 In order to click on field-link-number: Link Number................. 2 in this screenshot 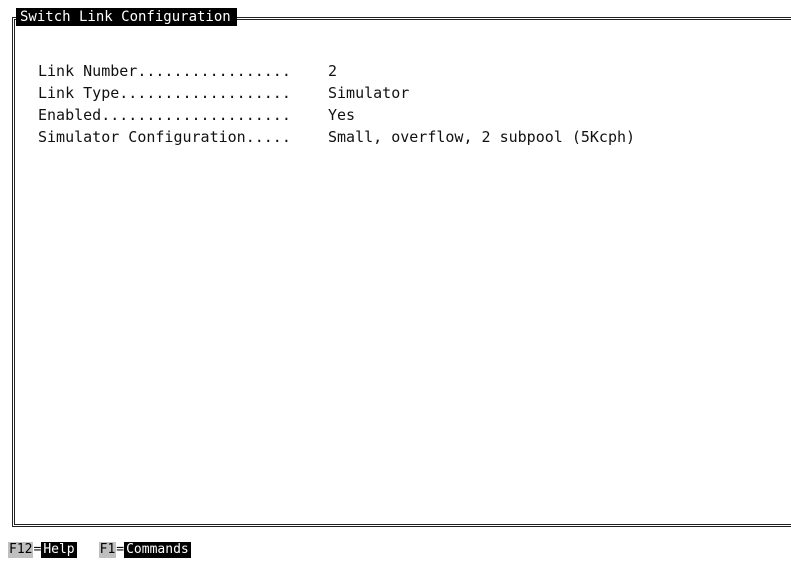, I will do `click(336, 71)`.